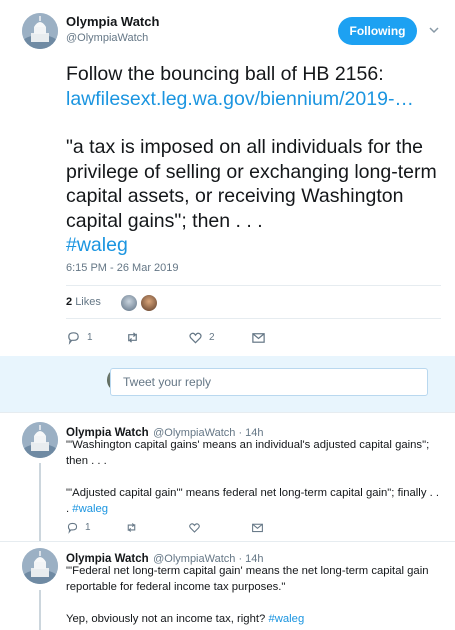 The width and height of the screenshot is (455, 630). What do you see at coordinates (112, 21) in the screenshot?
I see `author-name: Olympia Watch` at bounding box center [112, 21].